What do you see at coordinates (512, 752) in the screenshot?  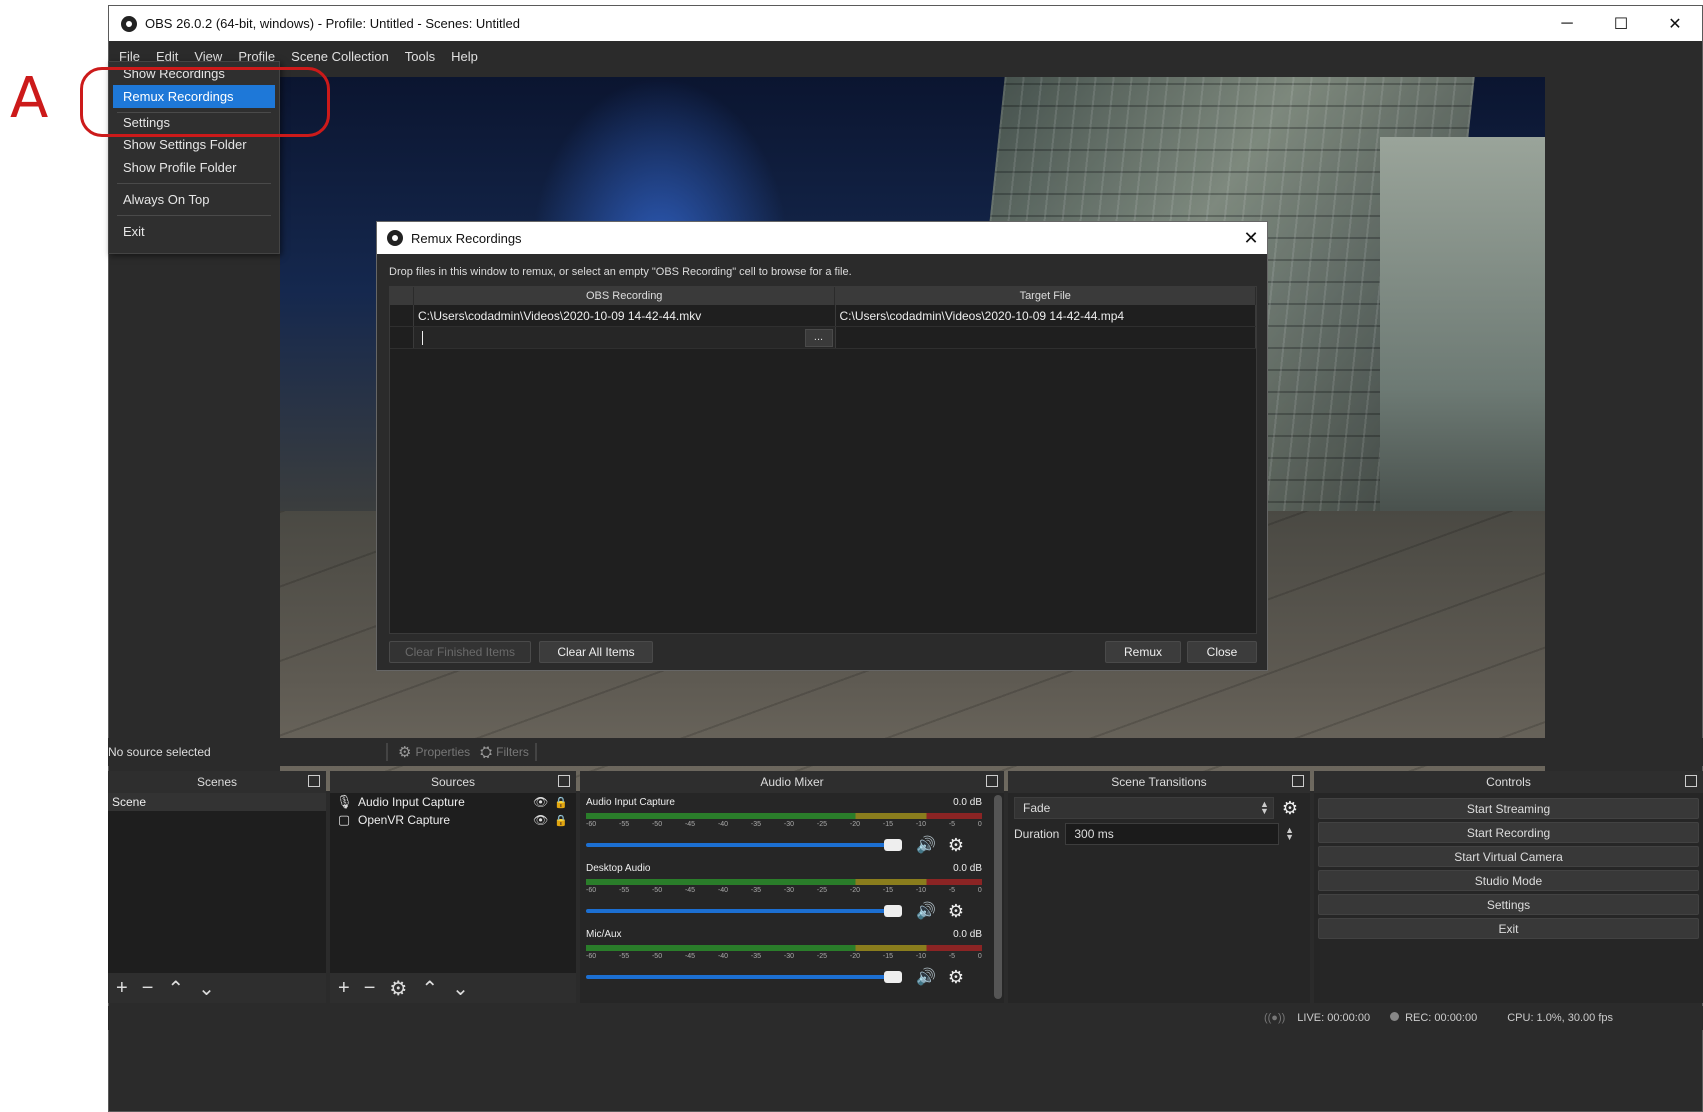 I see `filters-label: Filters` at bounding box center [512, 752].